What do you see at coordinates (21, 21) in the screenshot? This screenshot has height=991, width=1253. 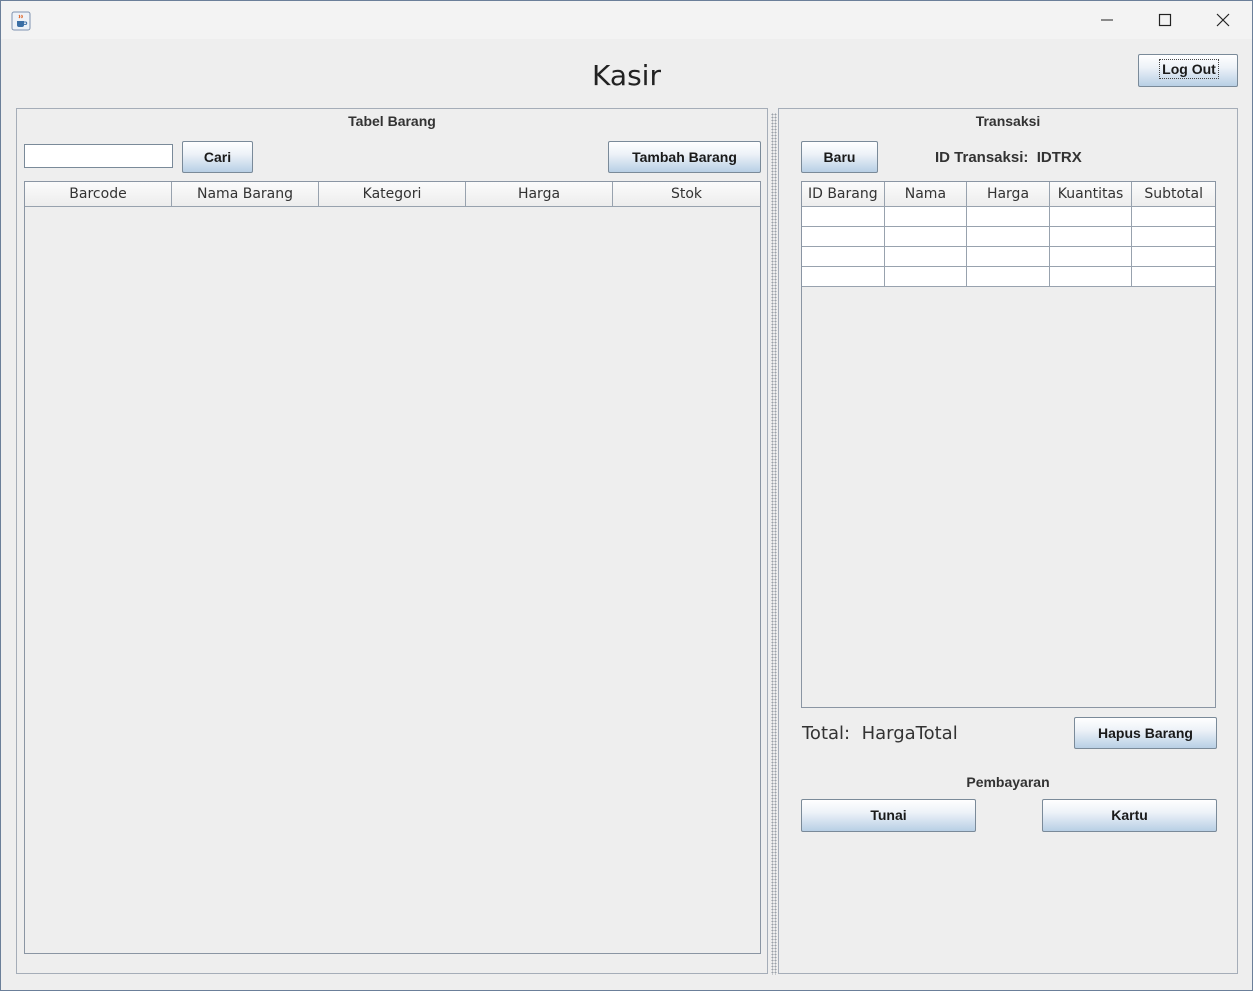 I see `java-coffee-icon` at bounding box center [21, 21].